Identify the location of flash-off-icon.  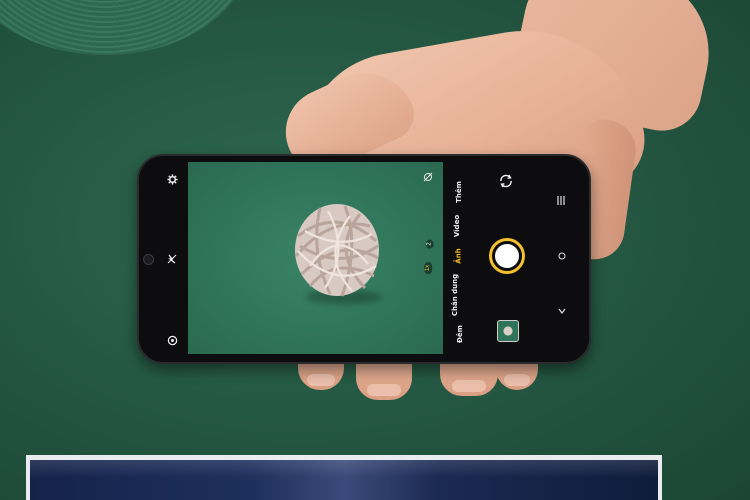
(172, 259).